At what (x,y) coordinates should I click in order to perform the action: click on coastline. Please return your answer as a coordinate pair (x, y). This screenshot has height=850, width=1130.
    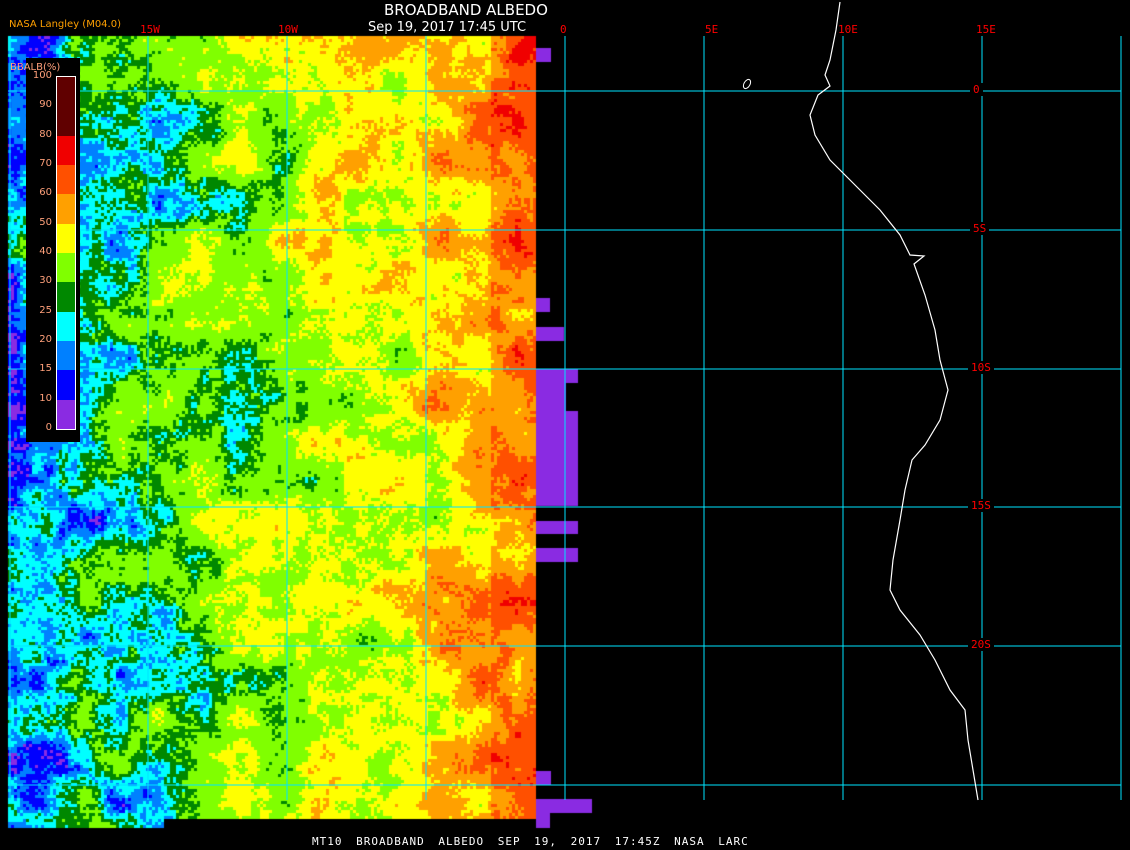
    Looking at the image, I should click on (894, 401).